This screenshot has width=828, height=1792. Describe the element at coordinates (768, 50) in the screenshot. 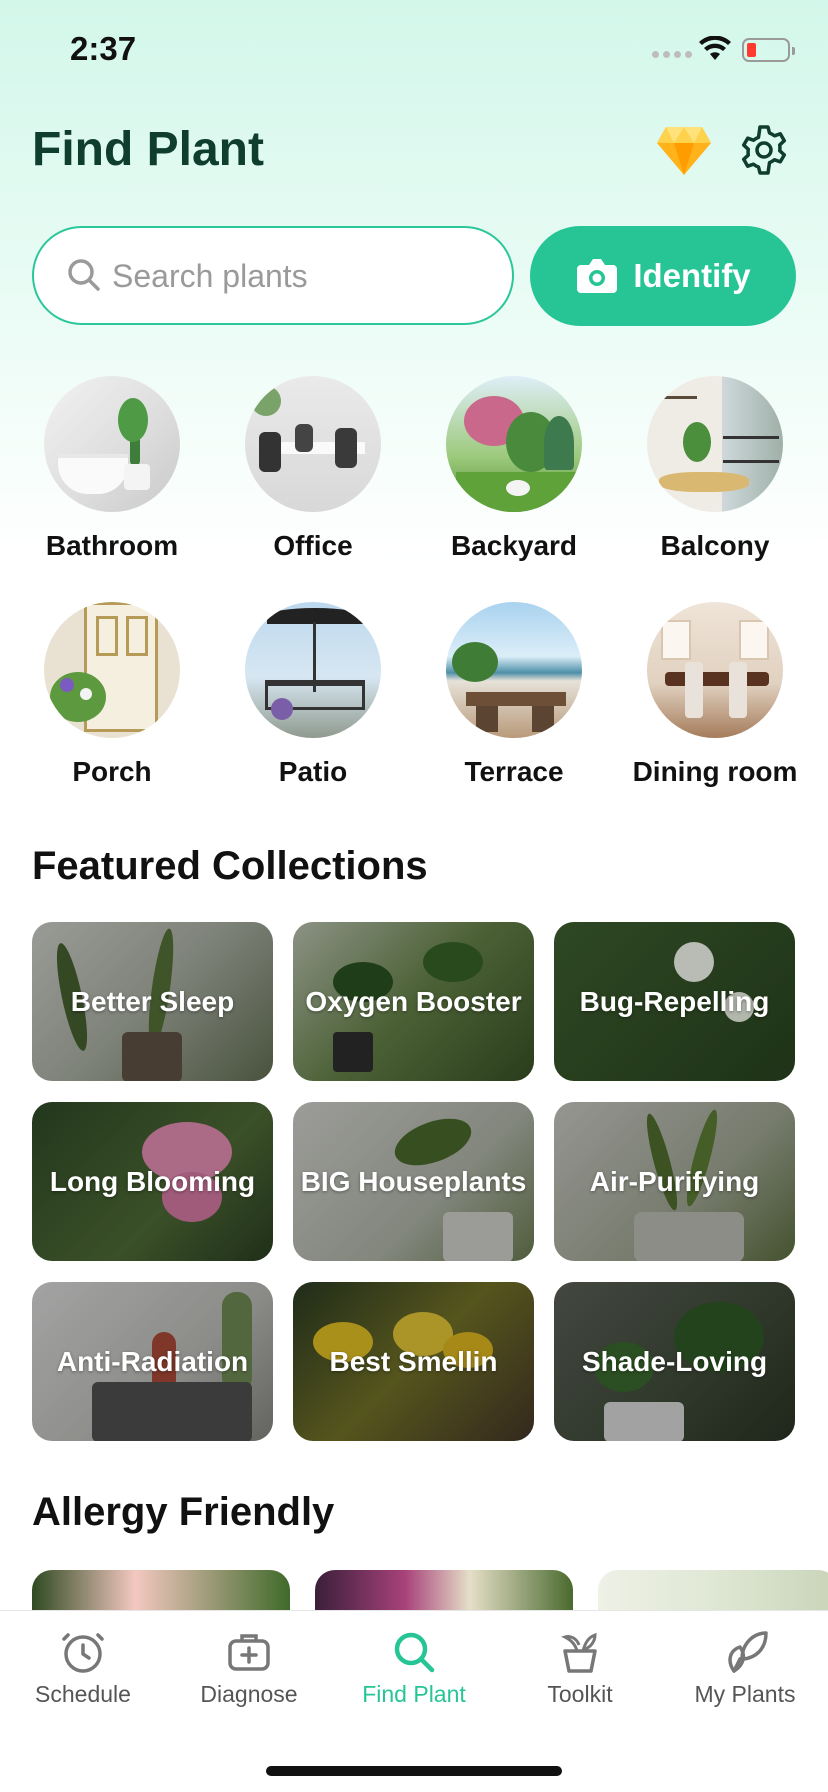

I see `battery-icon` at that location.